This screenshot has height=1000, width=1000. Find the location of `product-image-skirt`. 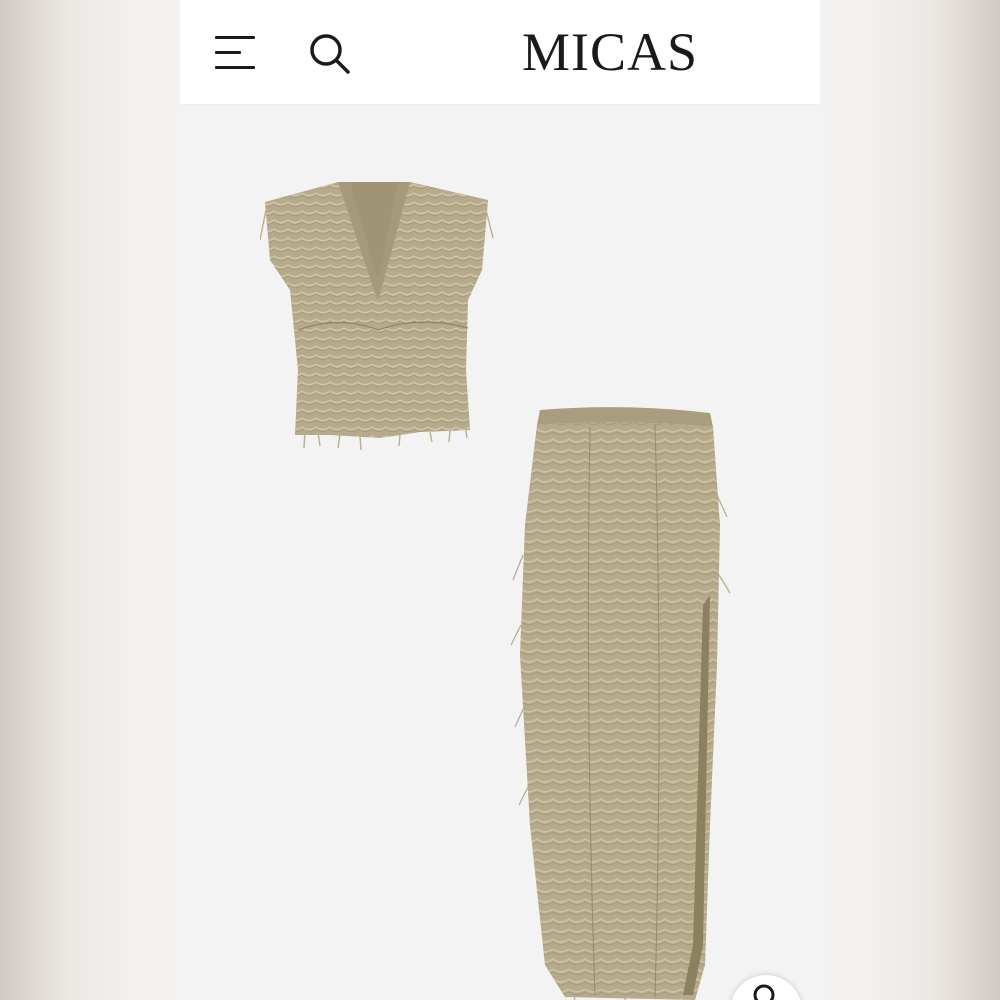

product-image-skirt is located at coordinates (620, 703).